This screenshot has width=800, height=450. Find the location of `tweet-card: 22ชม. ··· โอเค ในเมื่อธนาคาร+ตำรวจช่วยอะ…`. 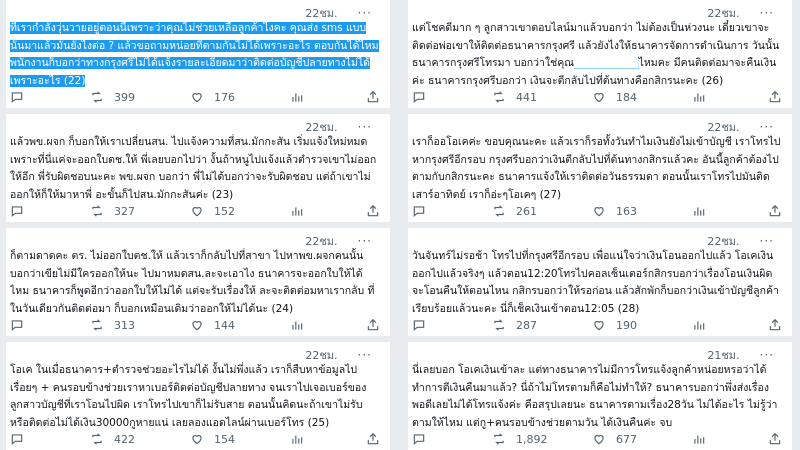

tweet-card: 22ชม. ··· โอเค ในเมื่อธนาคาร+ตำรวจช่วยอะ… is located at coordinates (198, 396).